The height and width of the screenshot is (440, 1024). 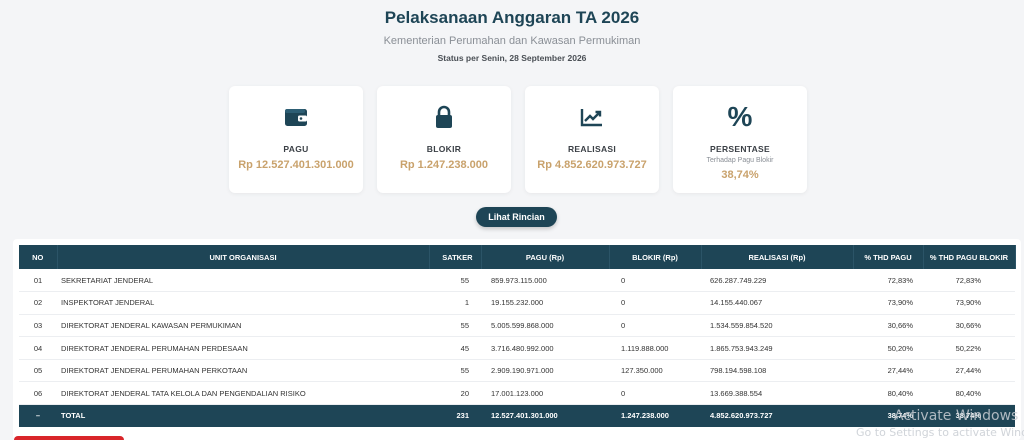 What do you see at coordinates (512, 17) in the screenshot?
I see `page-title: Pelaksanaan Anggaran TA 2026` at bounding box center [512, 17].